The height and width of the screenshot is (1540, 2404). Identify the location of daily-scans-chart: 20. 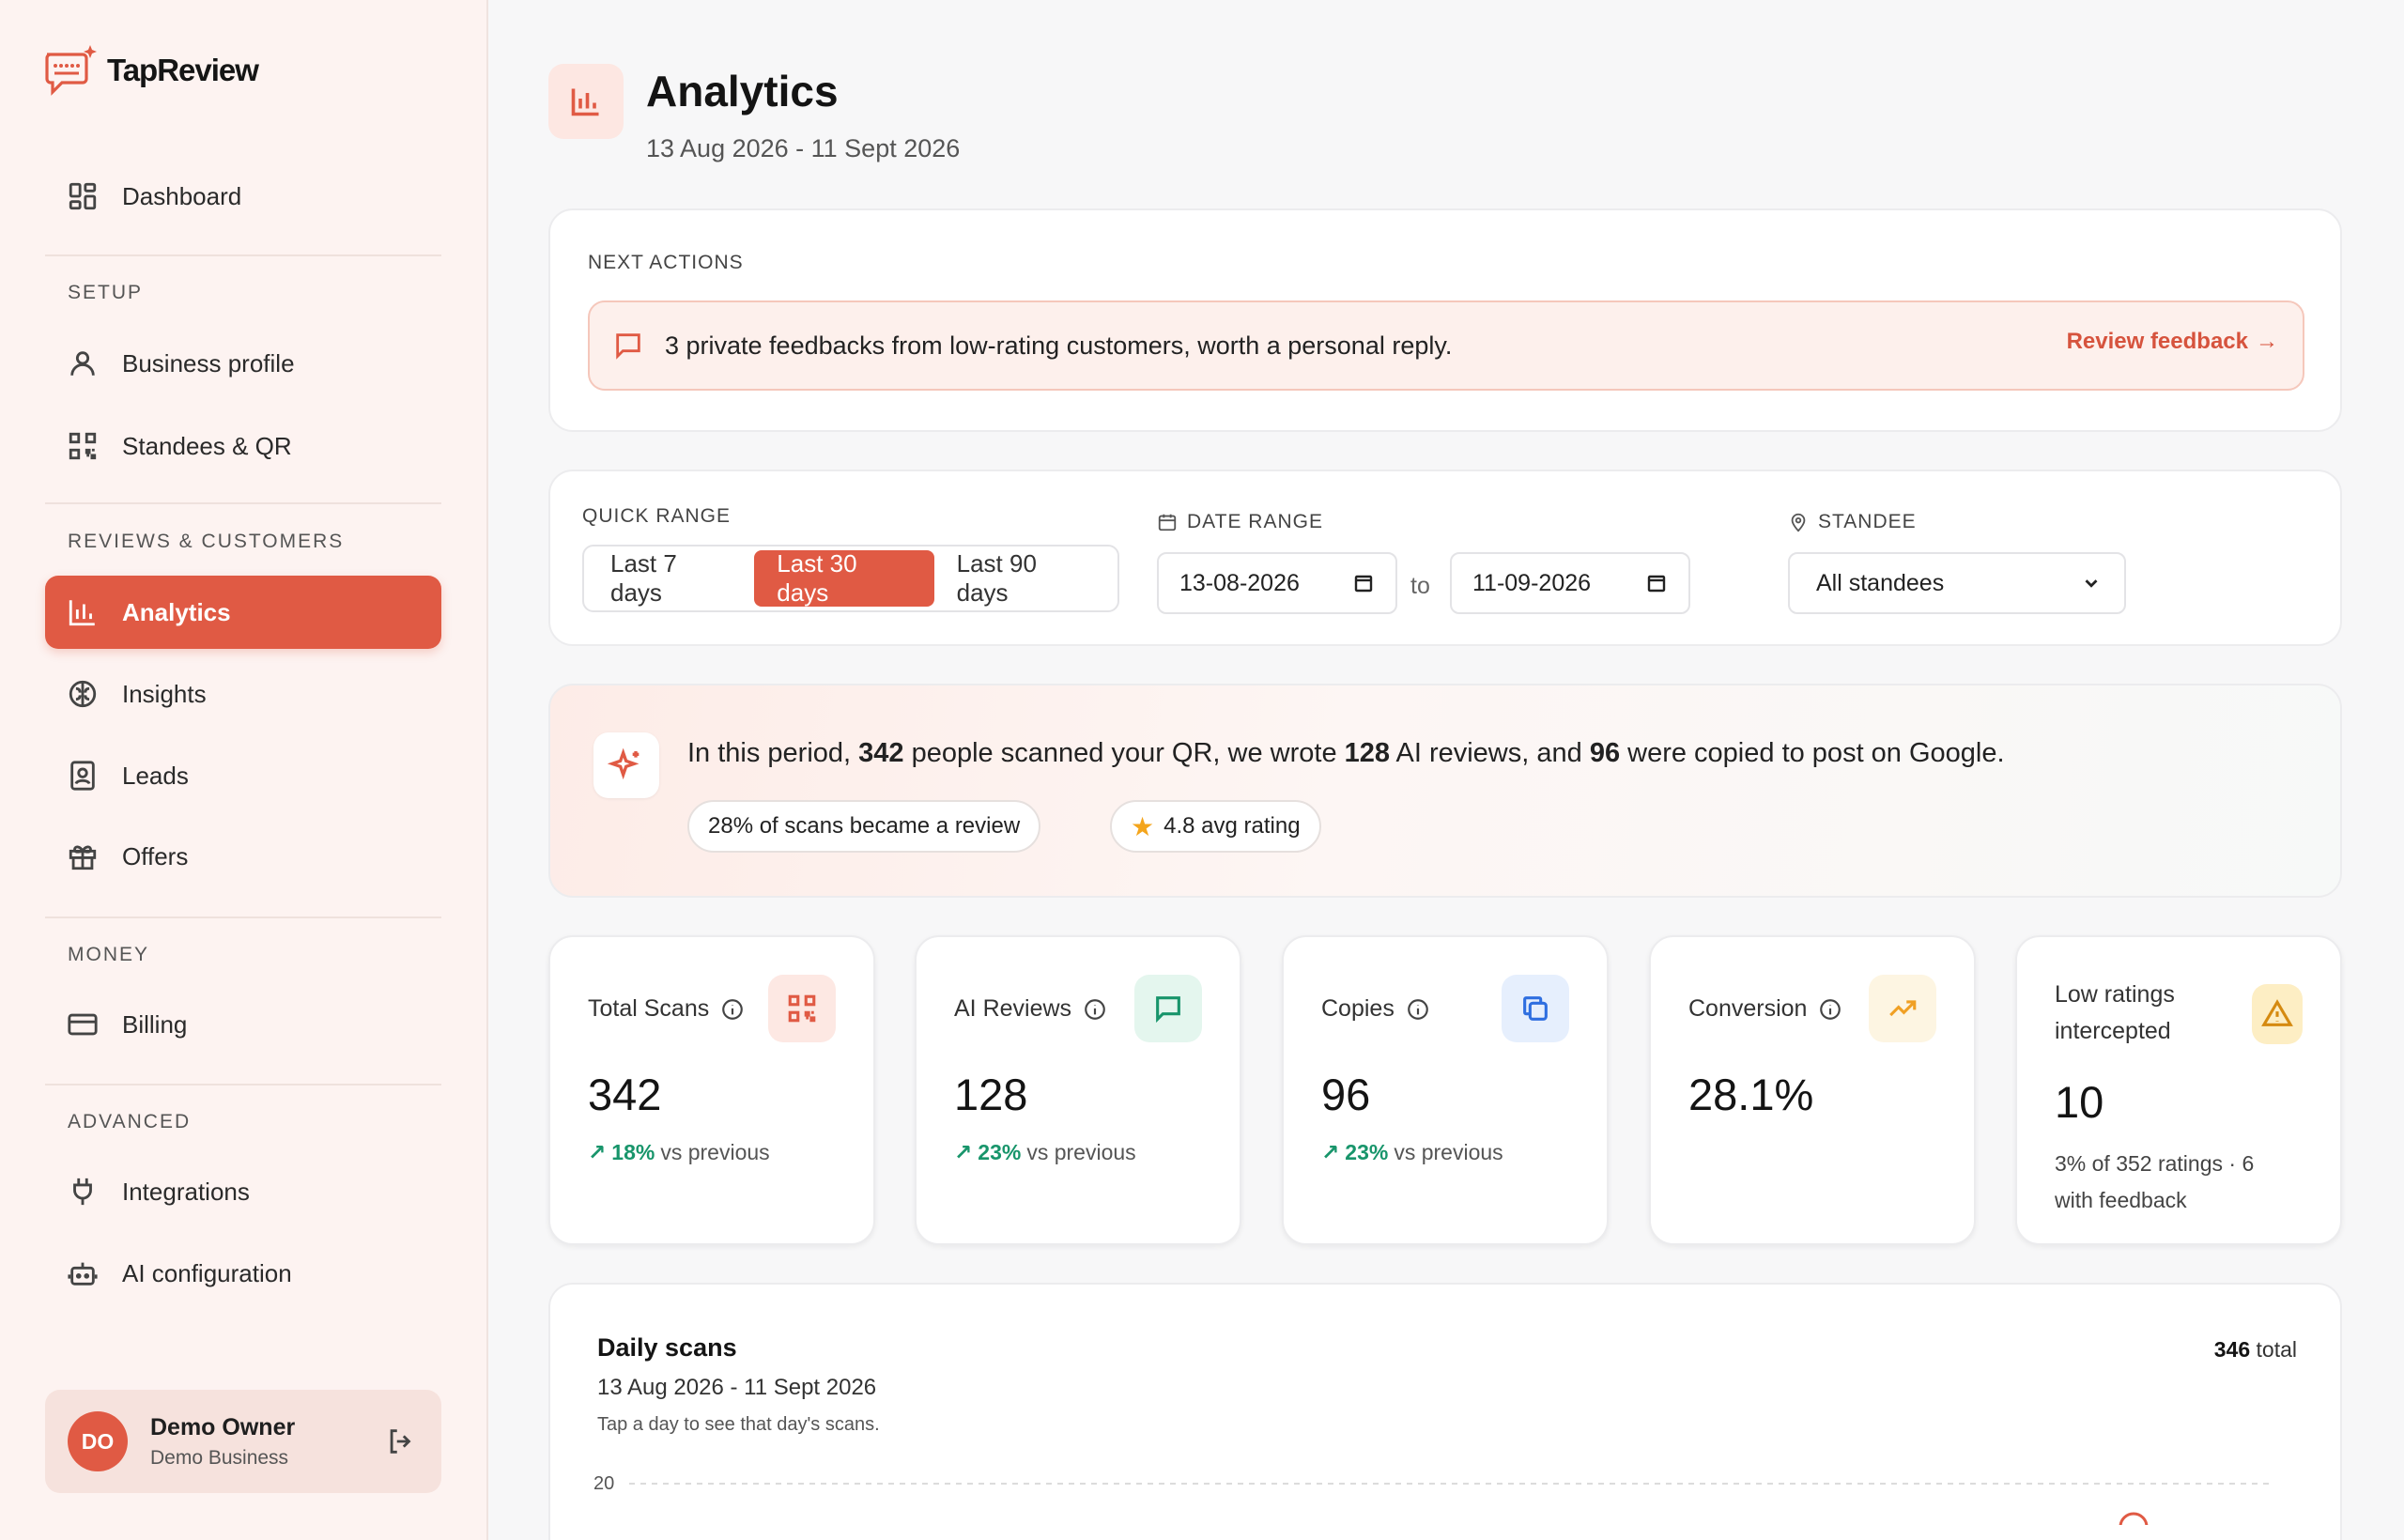
(1433, 1492).